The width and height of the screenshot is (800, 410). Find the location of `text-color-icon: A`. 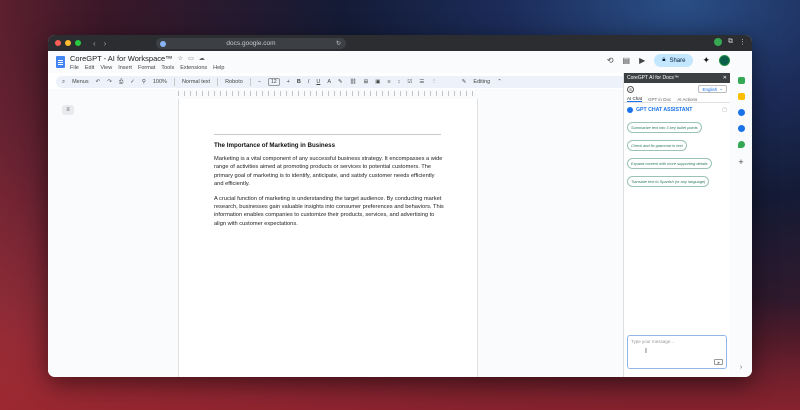

text-color-icon: A is located at coordinates (329, 82).